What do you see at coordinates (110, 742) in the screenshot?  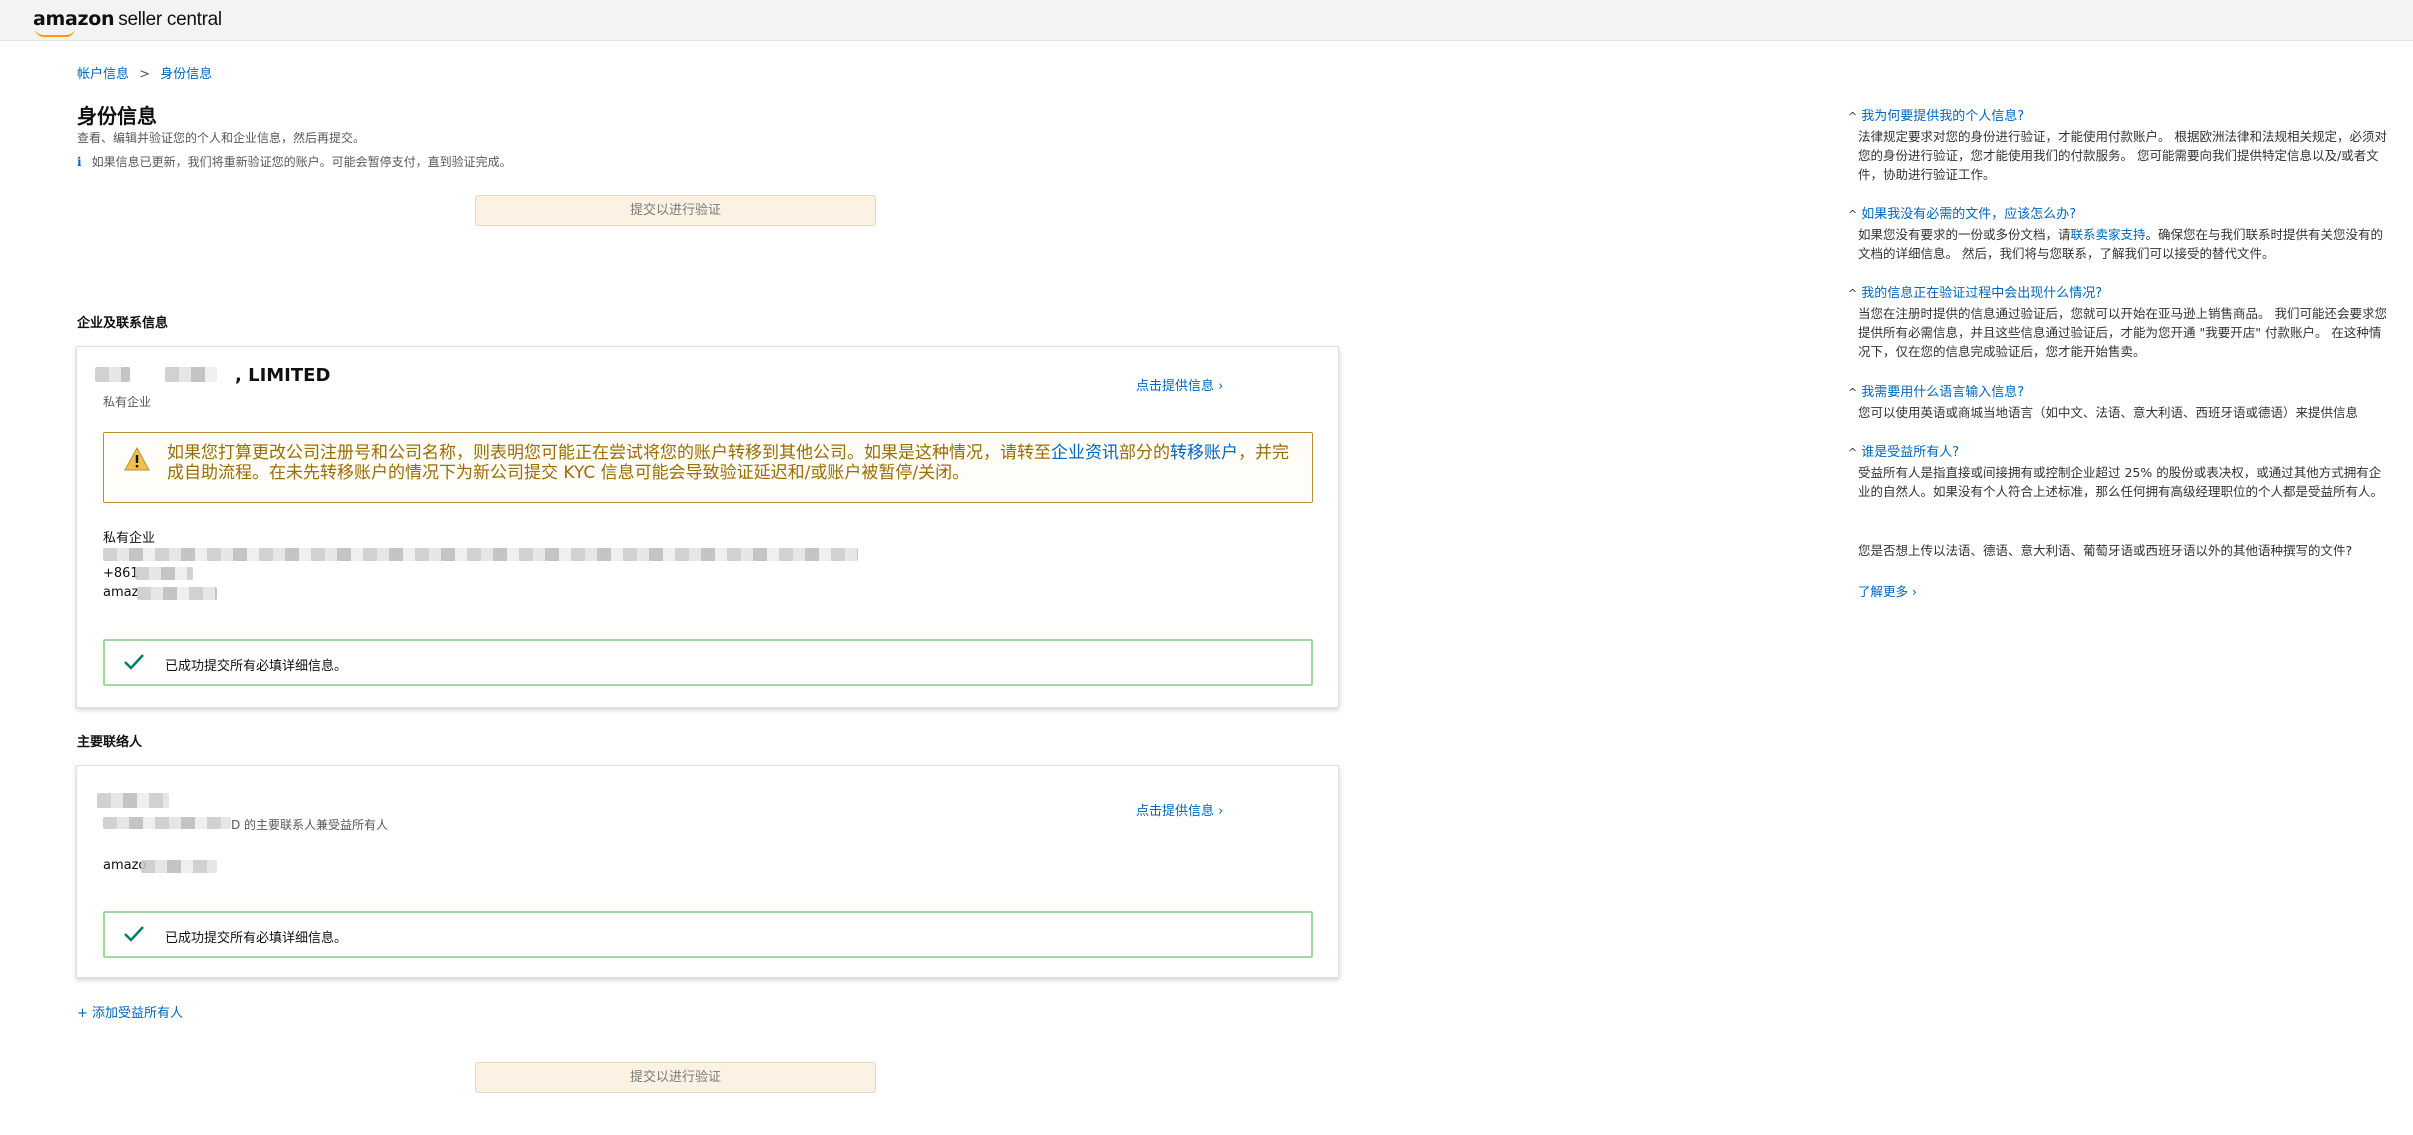 I see `contact-section-heading: 主要联络人` at bounding box center [110, 742].